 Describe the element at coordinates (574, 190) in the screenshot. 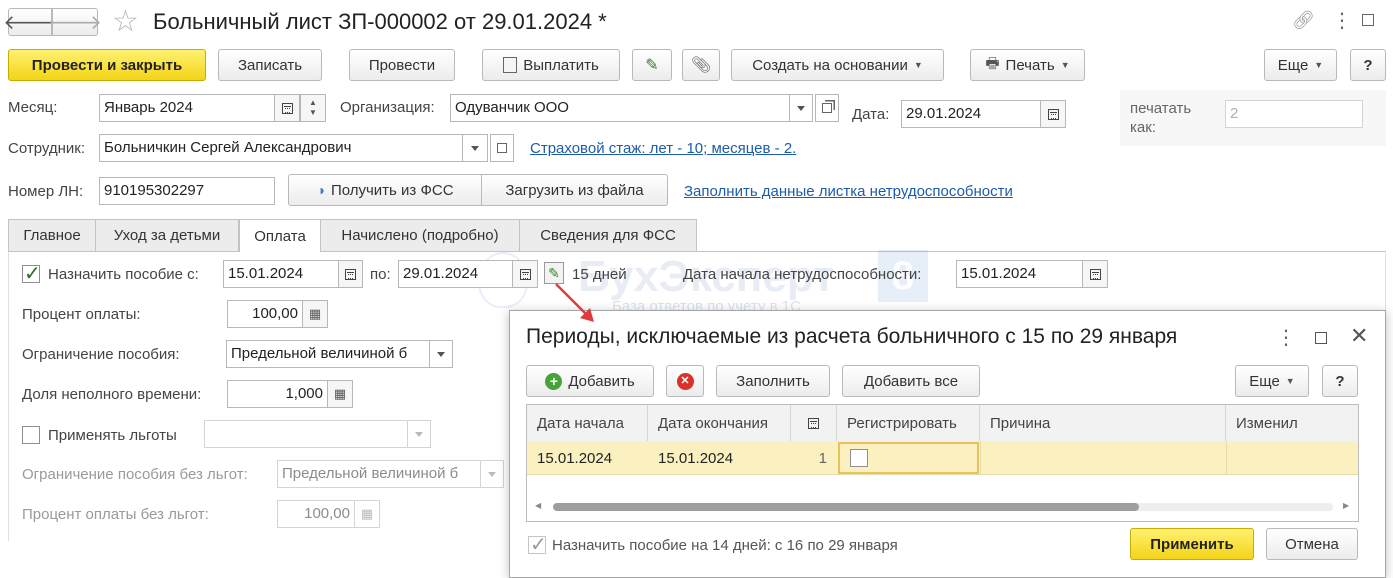

I see `load-from-file-button: Загрузить из файла` at that location.